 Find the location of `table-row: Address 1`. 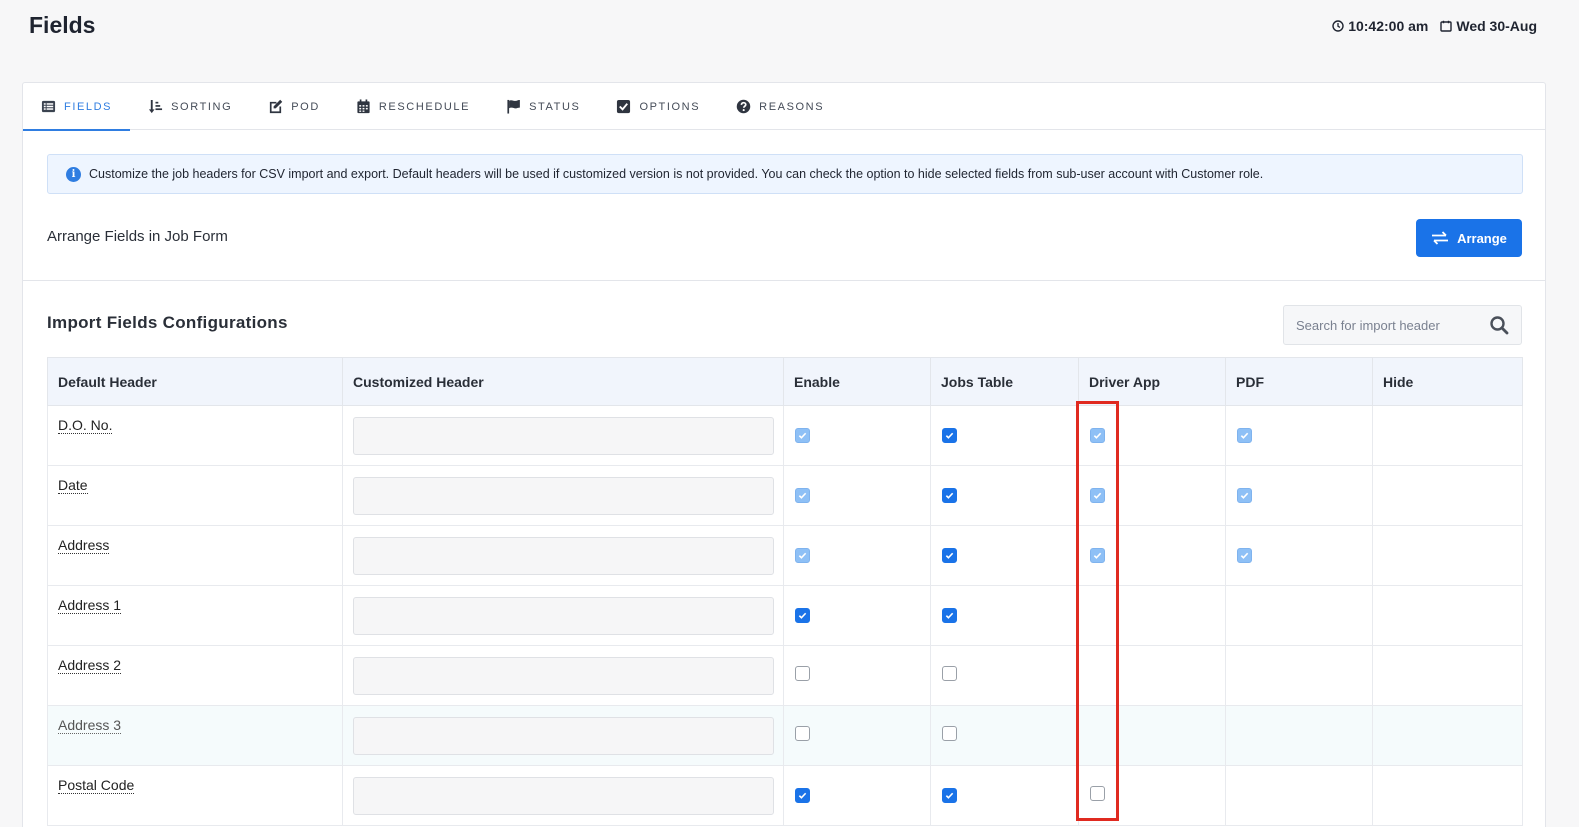

table-row: Address 1 is located at coordinates (785, 615).